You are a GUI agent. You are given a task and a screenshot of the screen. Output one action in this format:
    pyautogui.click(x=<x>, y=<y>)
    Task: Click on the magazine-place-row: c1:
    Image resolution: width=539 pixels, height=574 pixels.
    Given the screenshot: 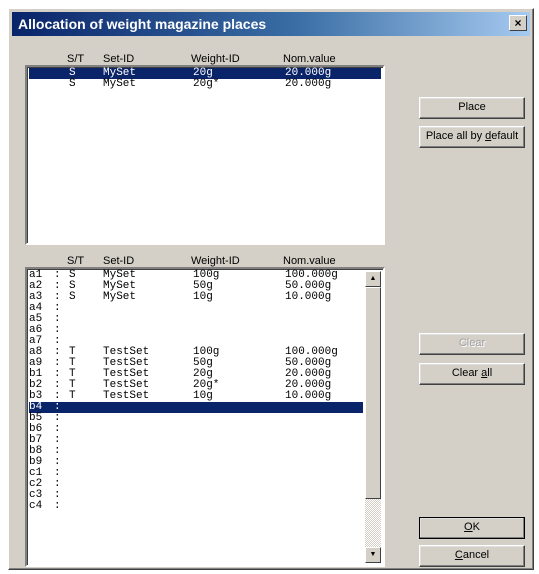 What is the action you would take?
    pyautogui.click(x=196, y=473)
    